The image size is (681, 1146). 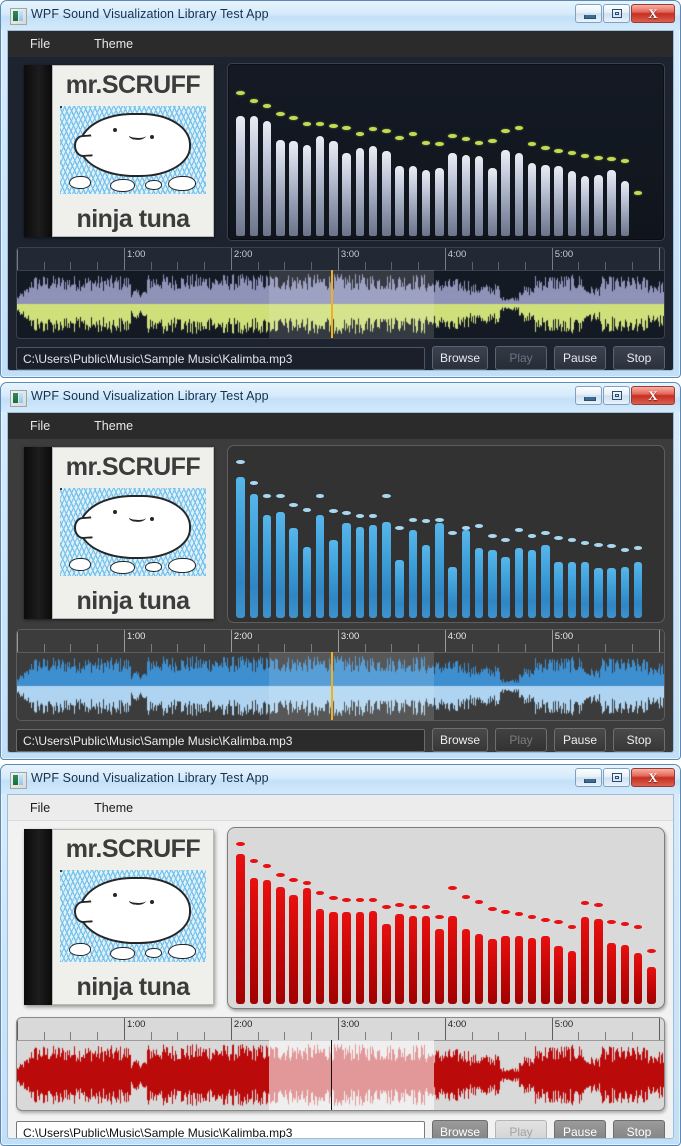 What do you see at coordinates (137, 901) in the screenshot?
I see `fish-mouth-icon` at bounding box center [137, 901].